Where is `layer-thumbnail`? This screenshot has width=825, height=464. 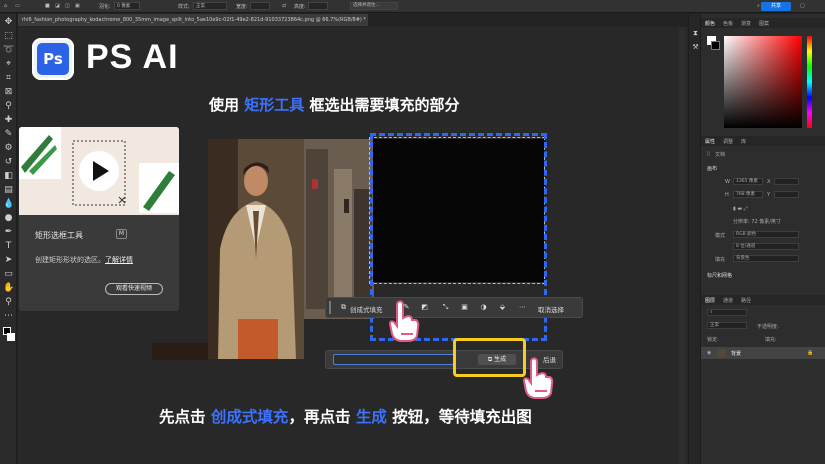 layer-thumbnail is located at coordinates (721, 353).